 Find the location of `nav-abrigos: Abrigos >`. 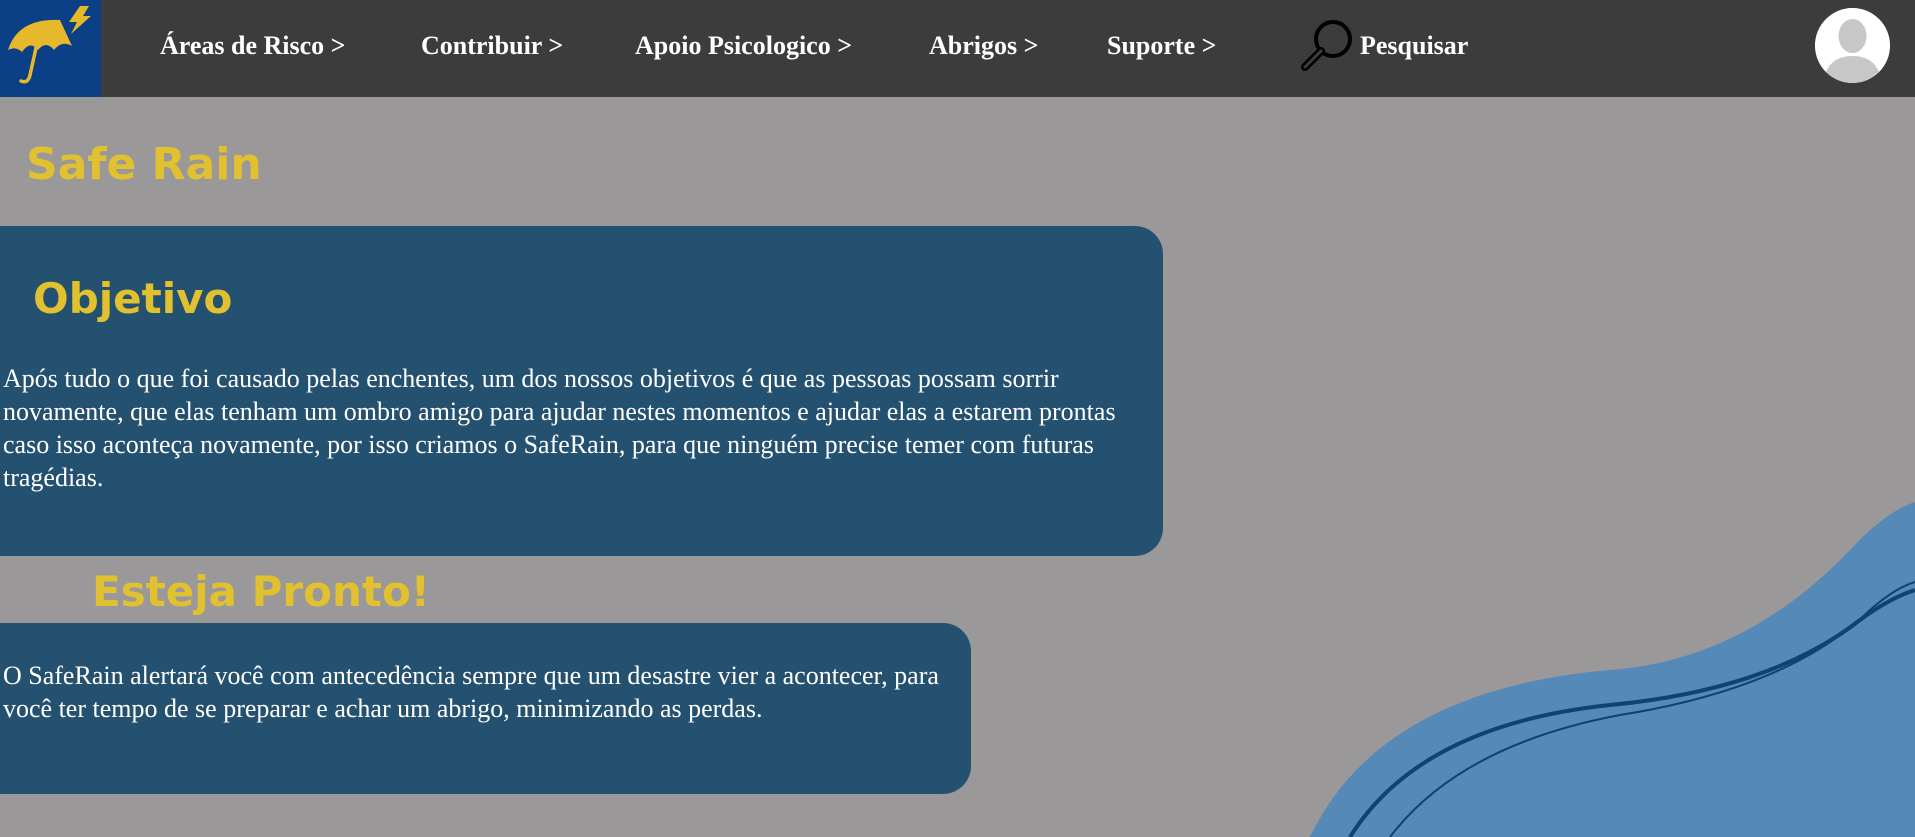

nav-abrigos: Abrigos > is located at coordinates (983, 46).